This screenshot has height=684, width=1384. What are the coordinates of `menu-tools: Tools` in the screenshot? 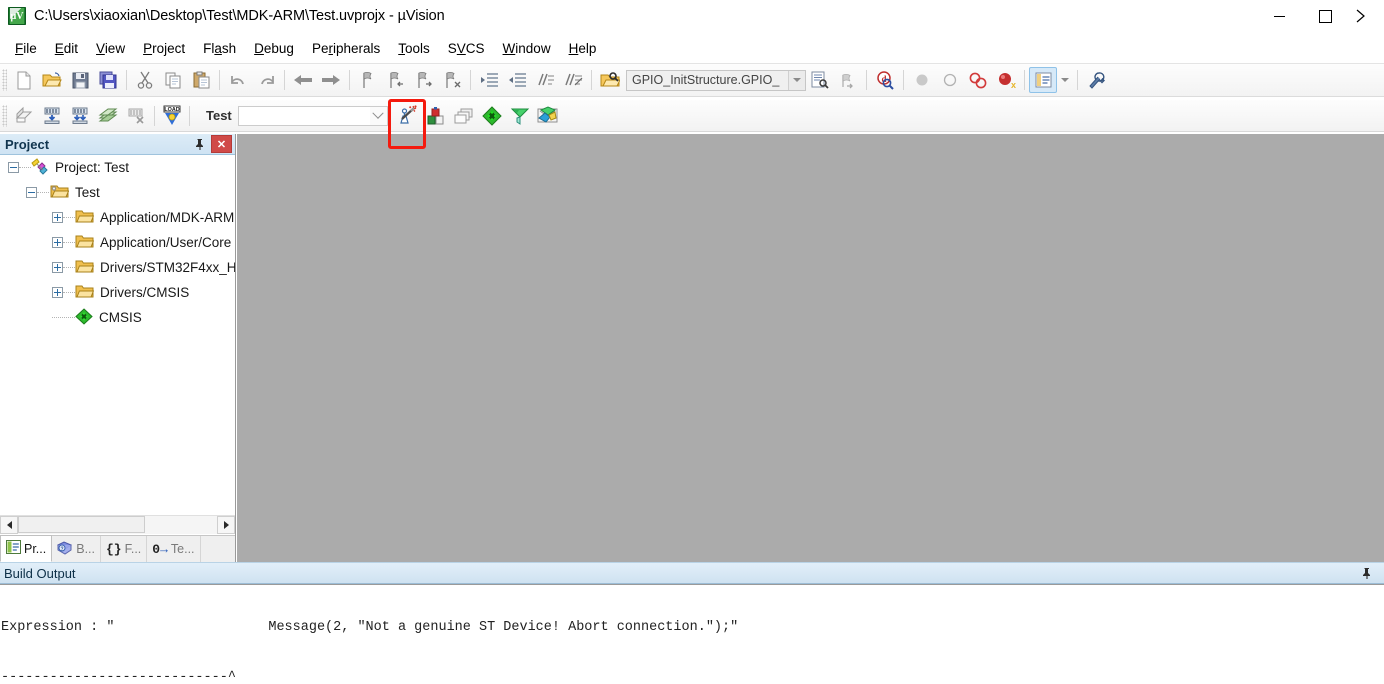 It's located at (414, 48).